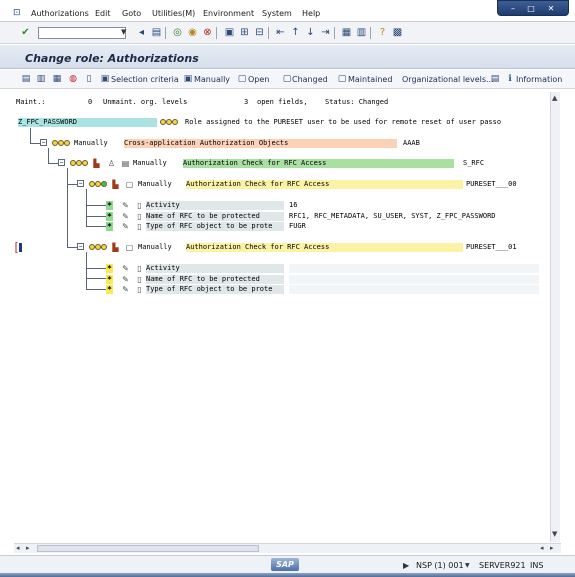  I want to click on exit-icon: ◉, so click(192, 32).